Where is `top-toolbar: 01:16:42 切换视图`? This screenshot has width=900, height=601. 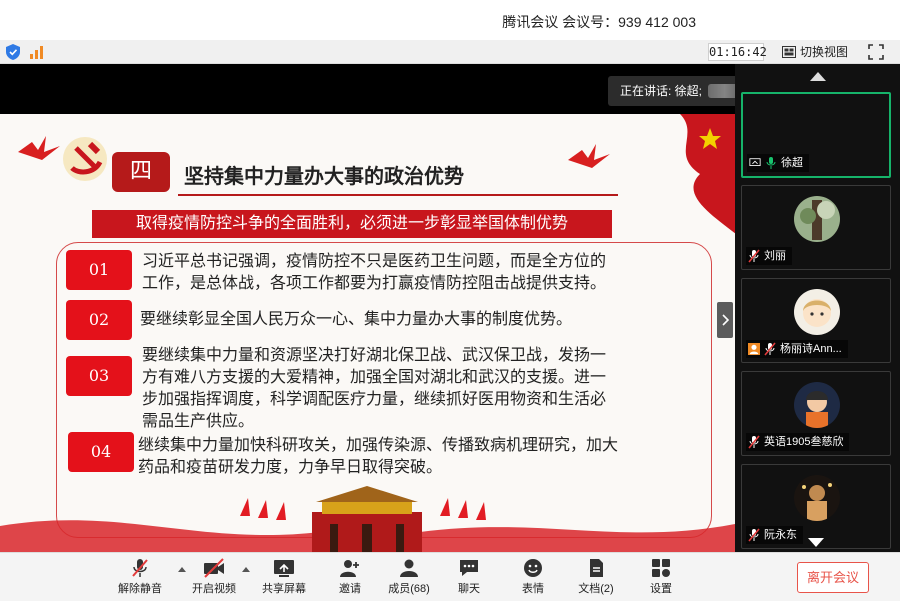 top-toolbar: 01:16:42 切换视图 is located at coordinates (450, 52).